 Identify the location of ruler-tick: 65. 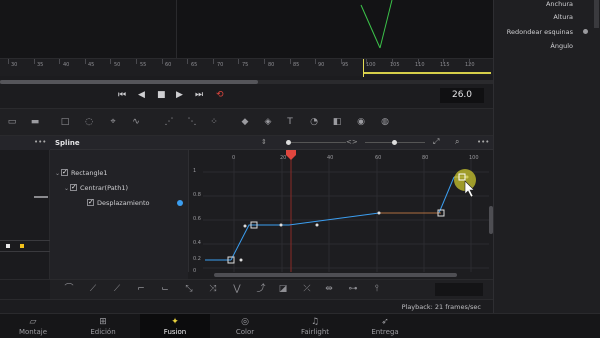
(194, 65).